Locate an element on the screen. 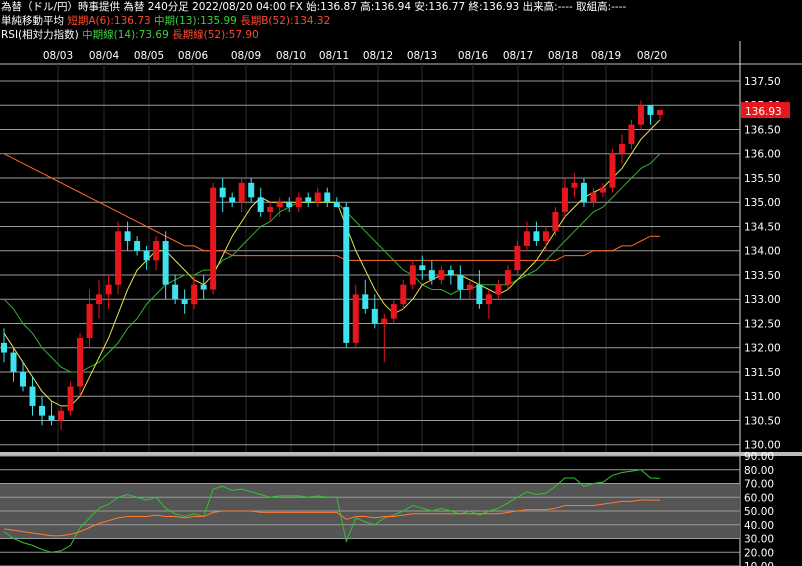 Image resolution: width=802 pixels, height=566 pixels. date-label: 08/19 is located at coordinates (606, 56).